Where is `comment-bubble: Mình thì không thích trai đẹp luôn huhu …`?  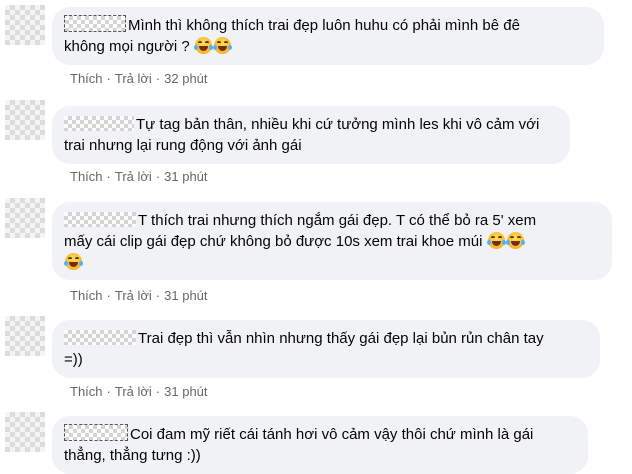 comment-bubble: Mình thì không thích trai đẹp luôn huhu … is located at coordinates (328, 36).